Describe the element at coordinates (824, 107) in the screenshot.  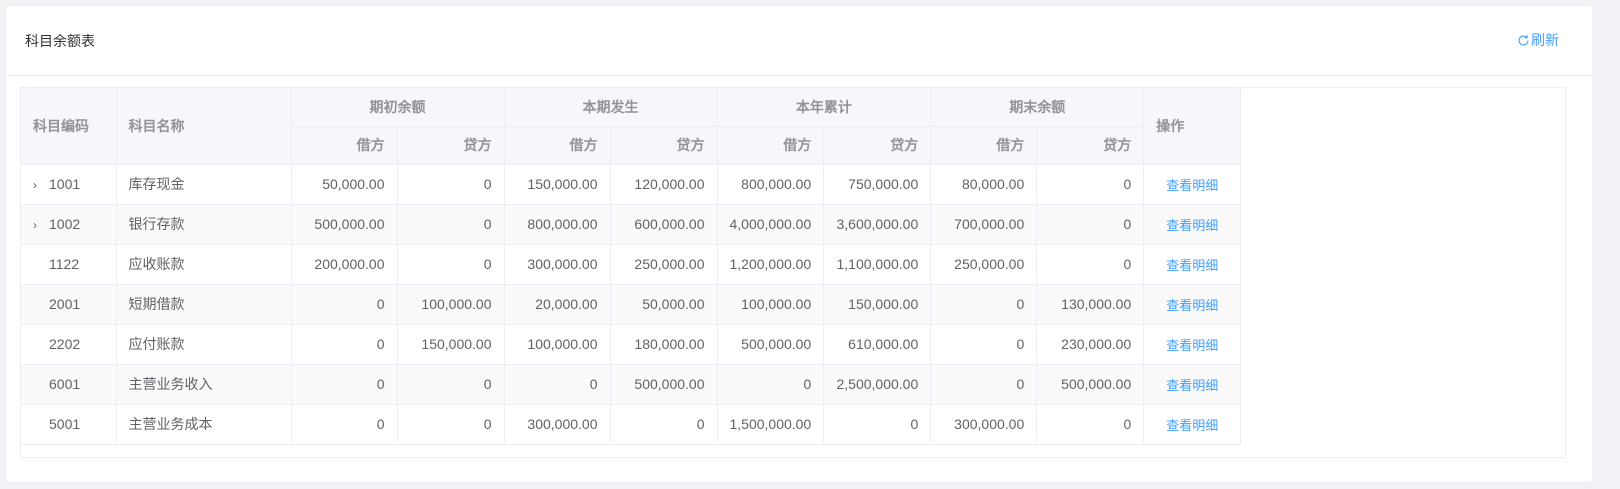
I see `header-group-ytd: 本年累计` at that location.